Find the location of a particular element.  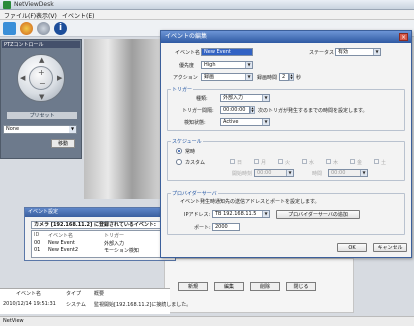

detect-state-label: 検知状態: is located at coordinates (195, 123).